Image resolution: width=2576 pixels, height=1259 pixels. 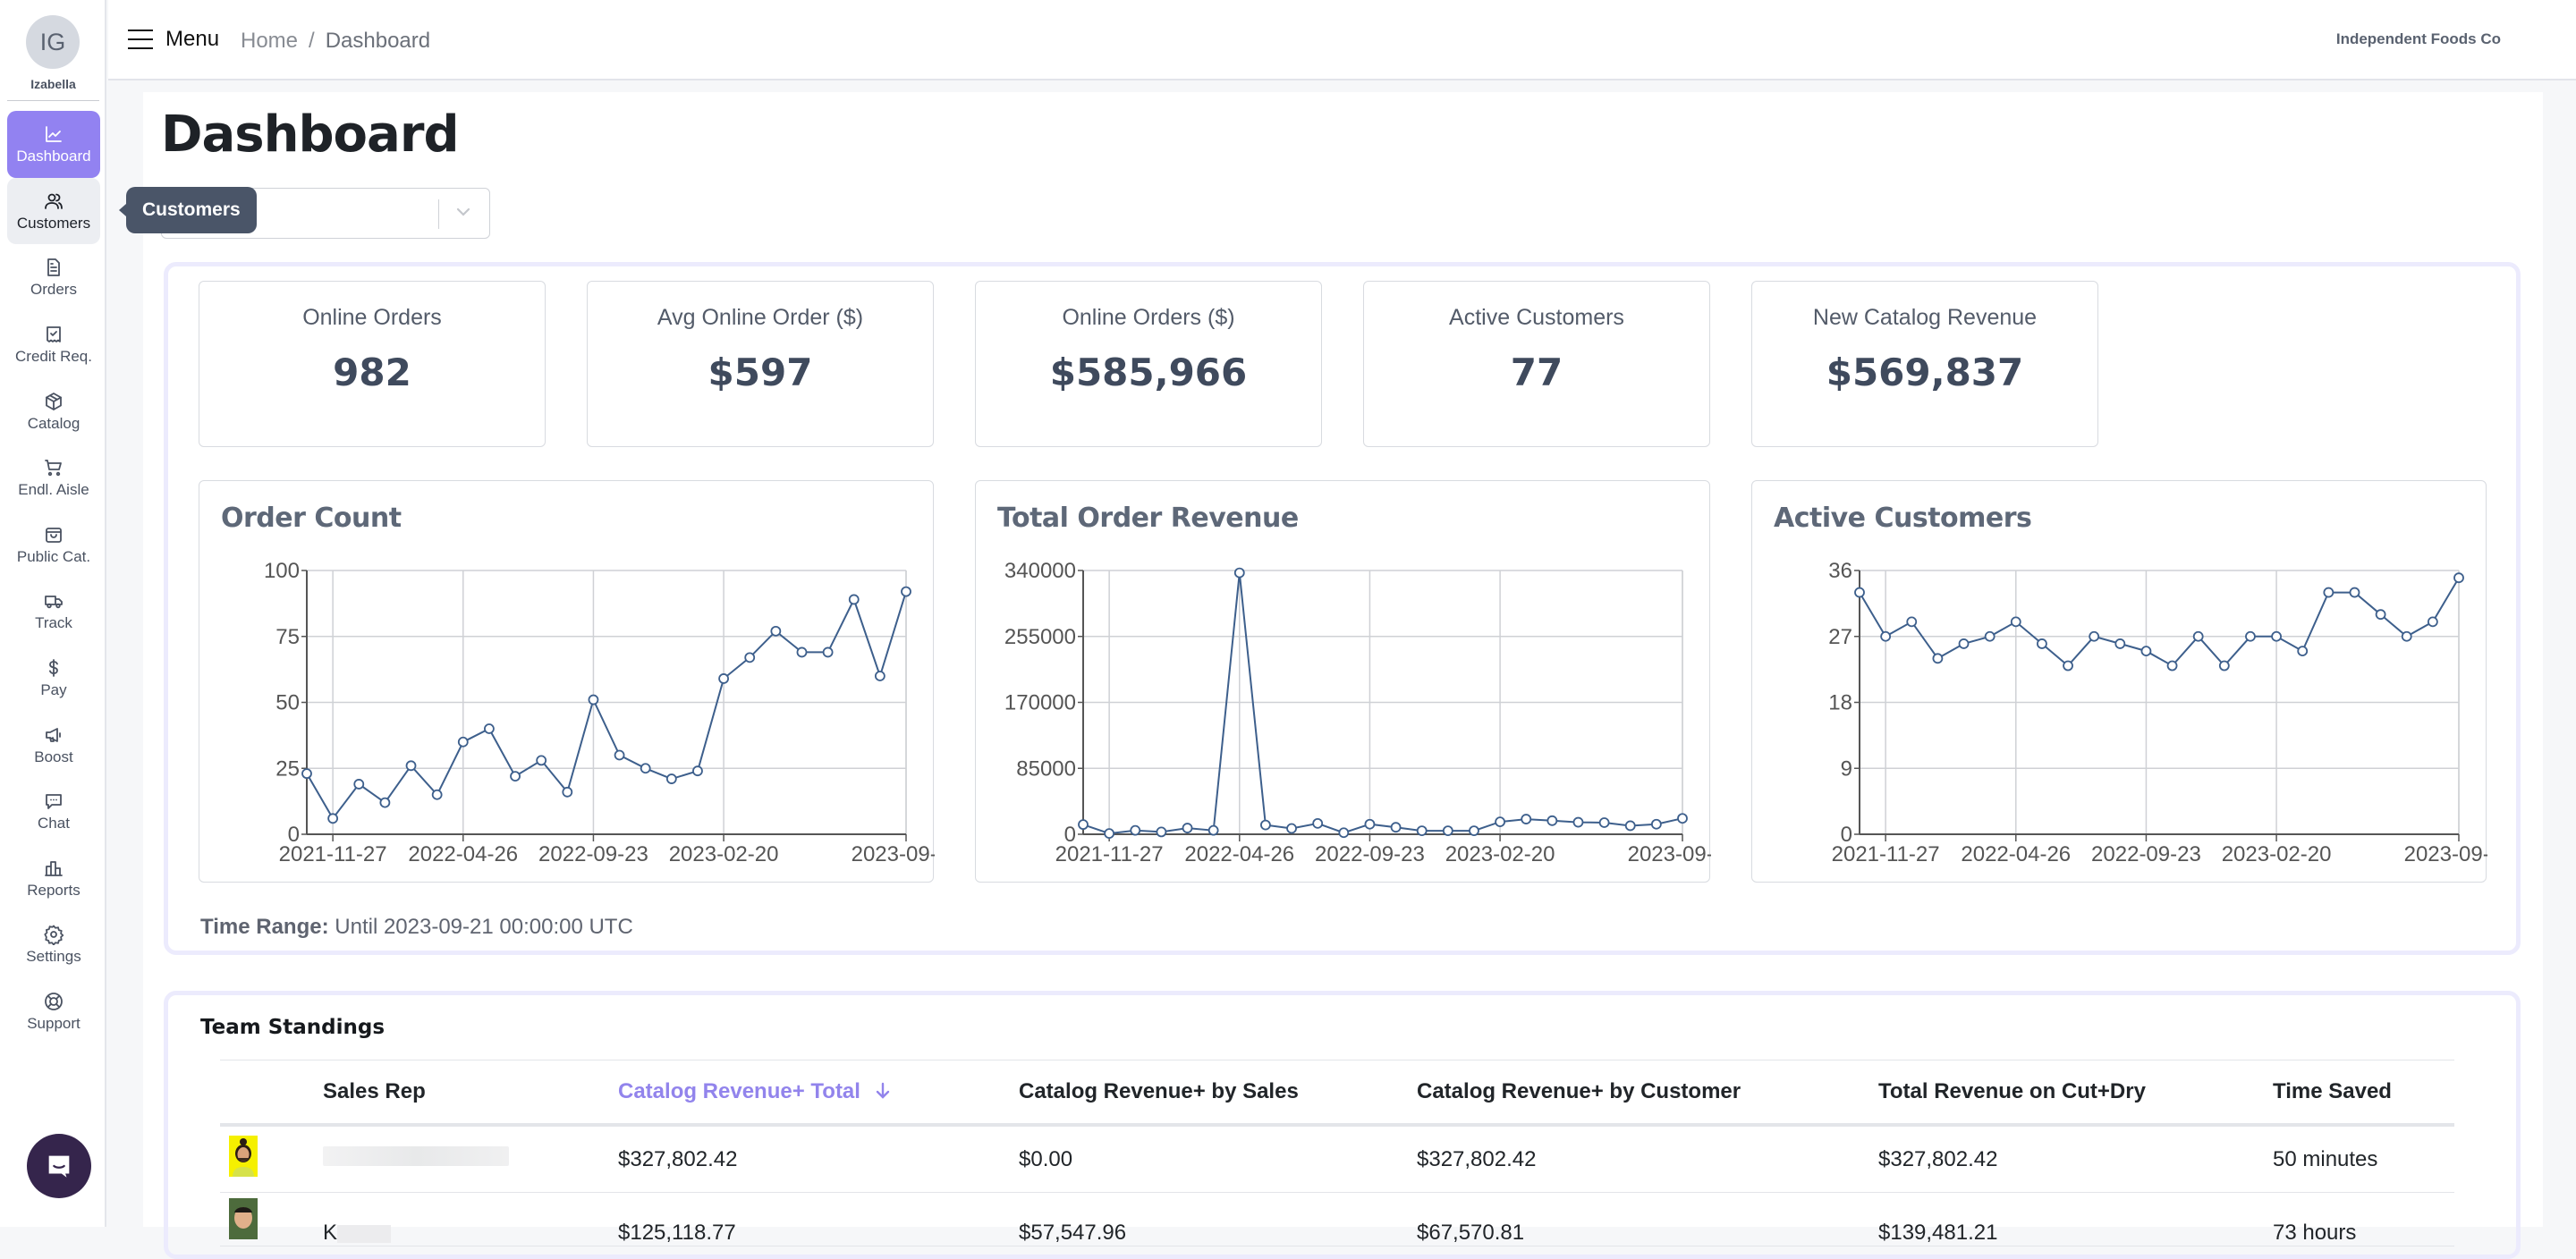 I want to click on sidebar-item-label: Endl. Aisle, so click(x=53, y=490).